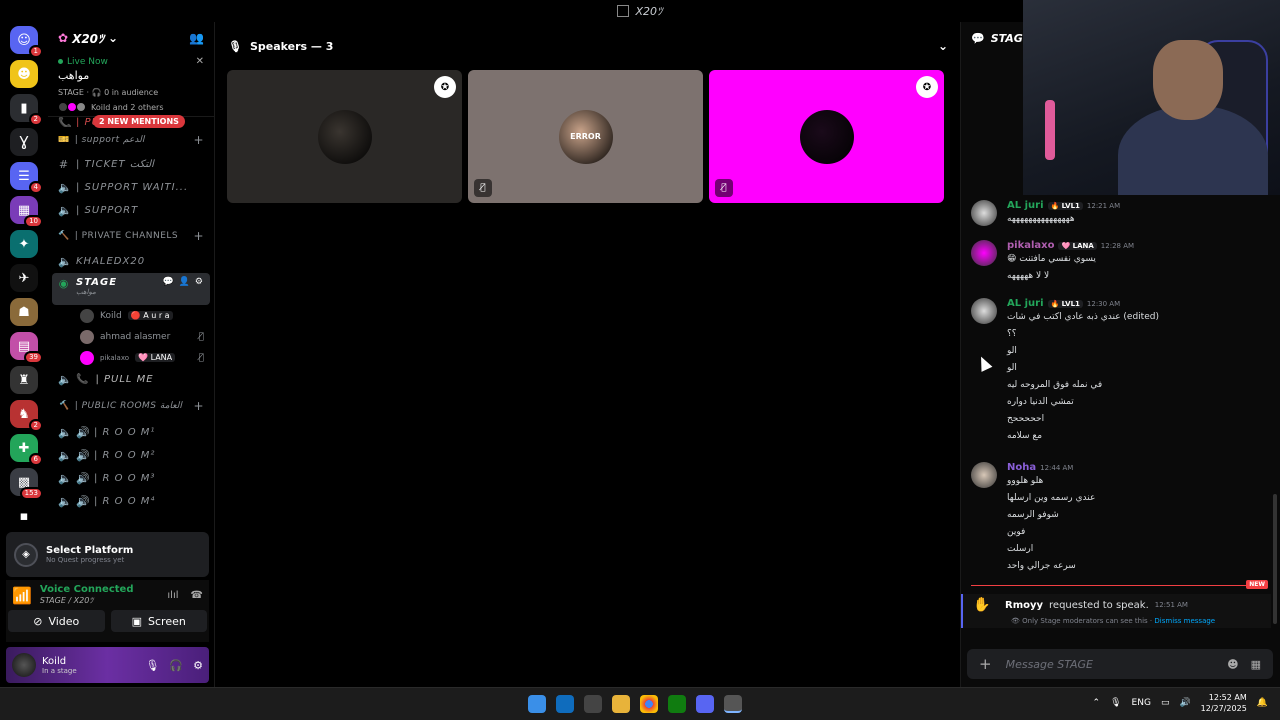 The height and width of the screenshot is (720, 1280). I want to click on channel-room: 🔈 🔊 | R O O M¹, so click(131, 432).